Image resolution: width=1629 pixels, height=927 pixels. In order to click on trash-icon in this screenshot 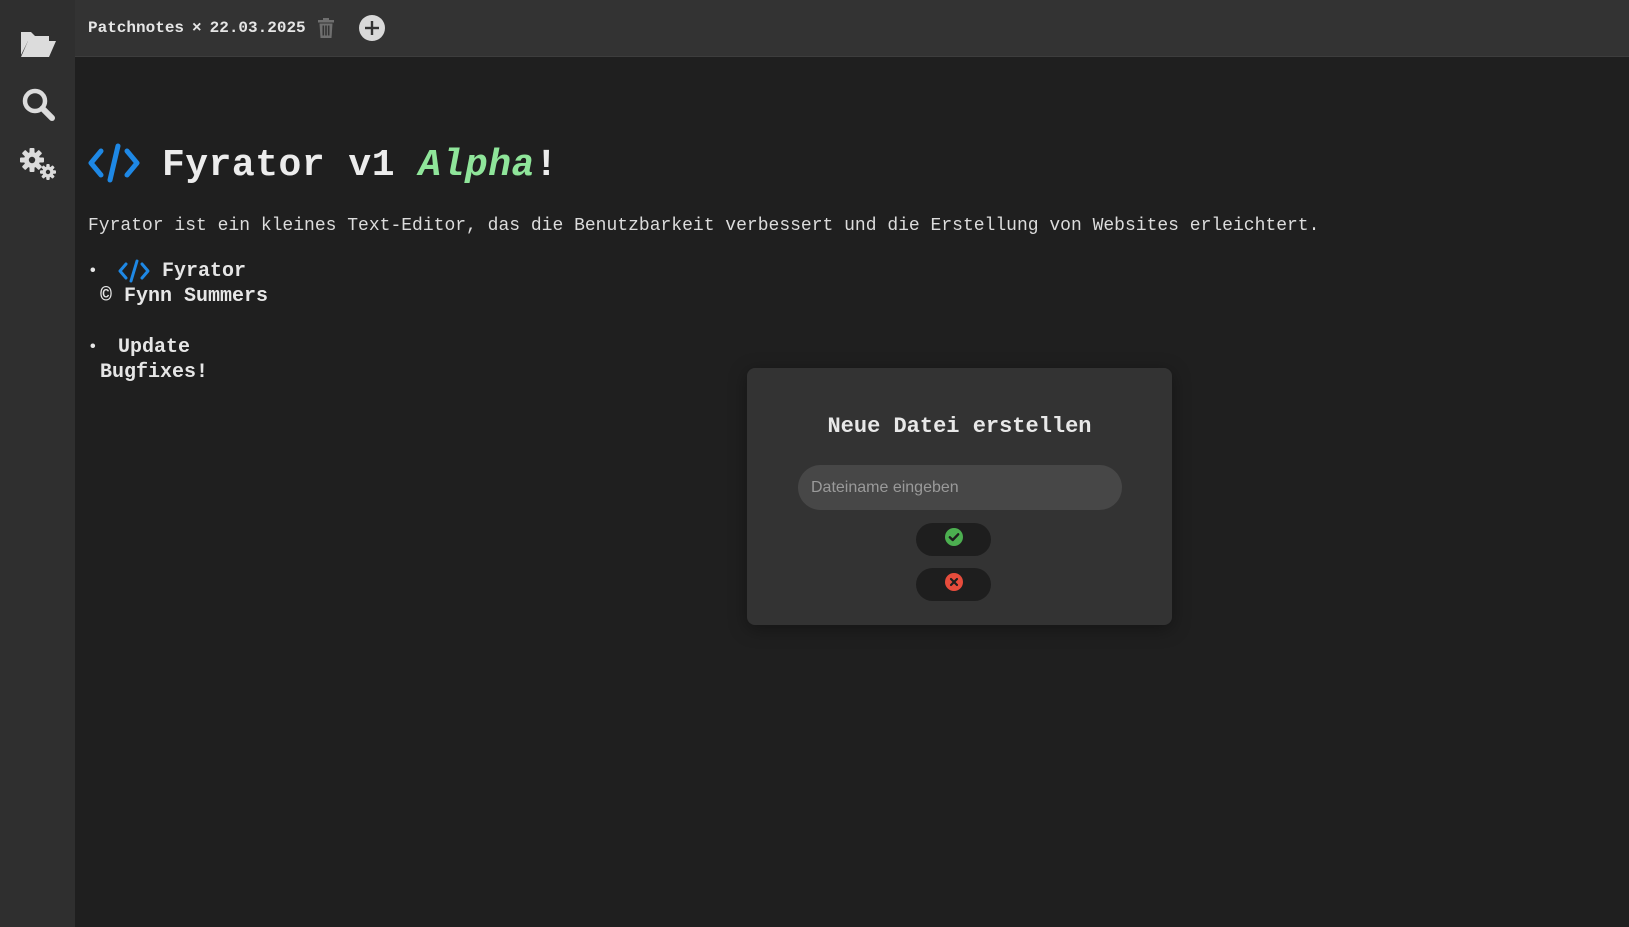, I will do `click(325, 28)`.